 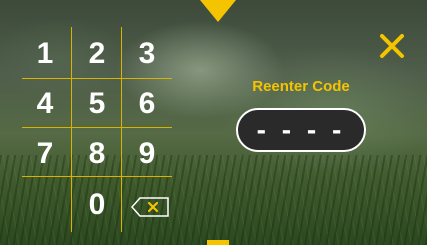 I want to click on key-4: 4, so click(x=45, y=104).